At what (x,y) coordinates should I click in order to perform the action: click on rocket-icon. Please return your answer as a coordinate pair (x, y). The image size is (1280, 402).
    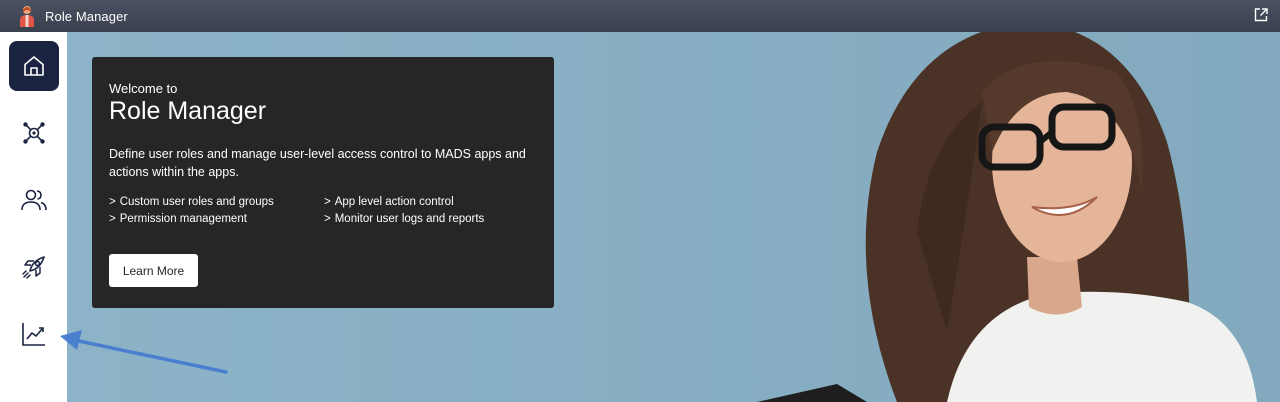
    Looking at the image, I should click on (33, 267).